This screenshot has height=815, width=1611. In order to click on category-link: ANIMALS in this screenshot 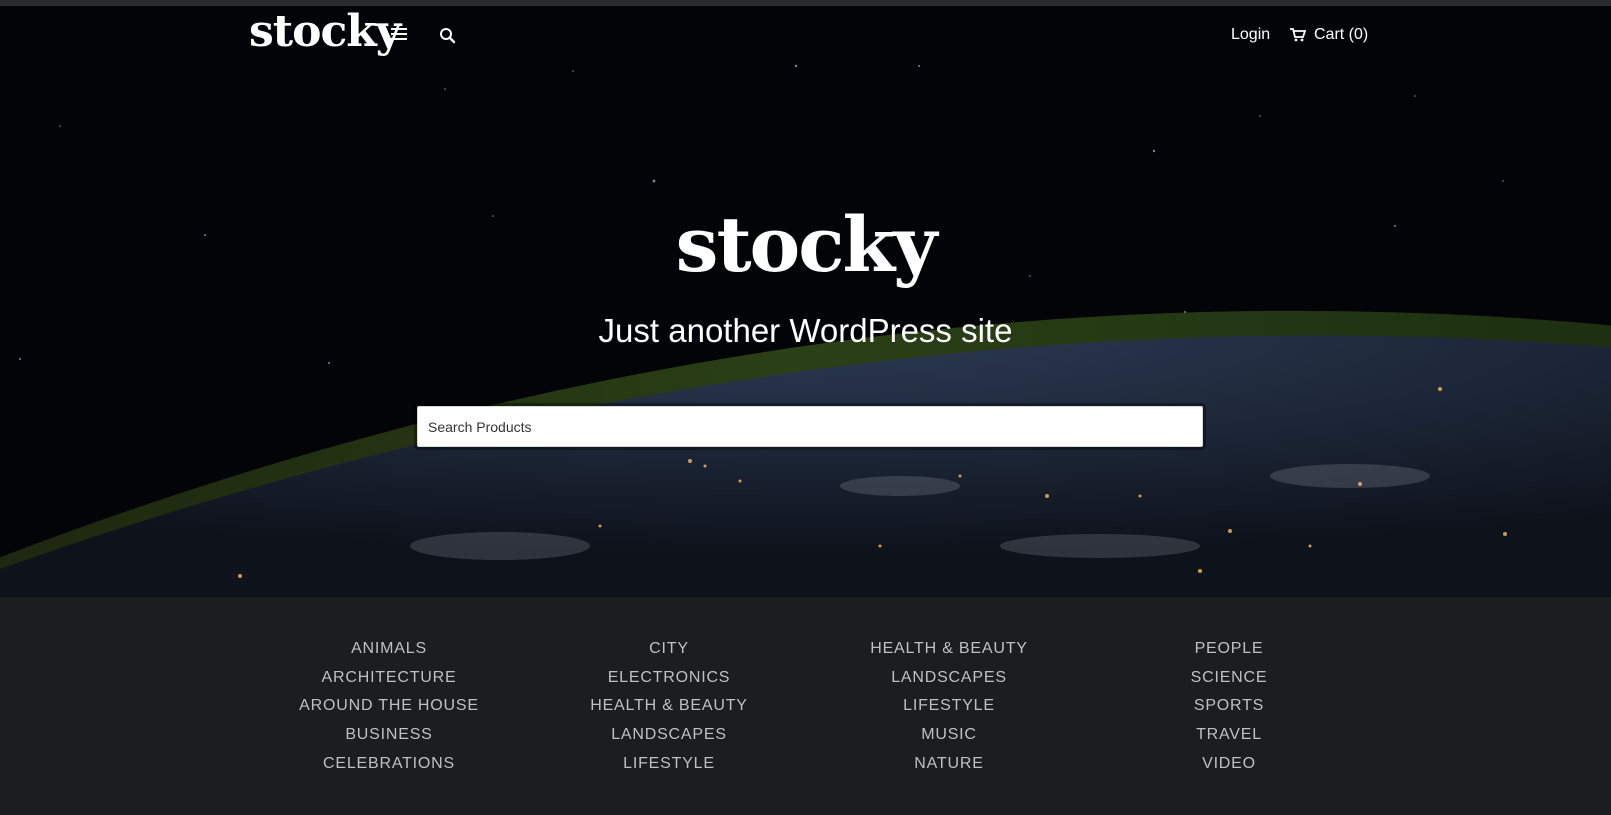, I will do `click(389, 654)`.